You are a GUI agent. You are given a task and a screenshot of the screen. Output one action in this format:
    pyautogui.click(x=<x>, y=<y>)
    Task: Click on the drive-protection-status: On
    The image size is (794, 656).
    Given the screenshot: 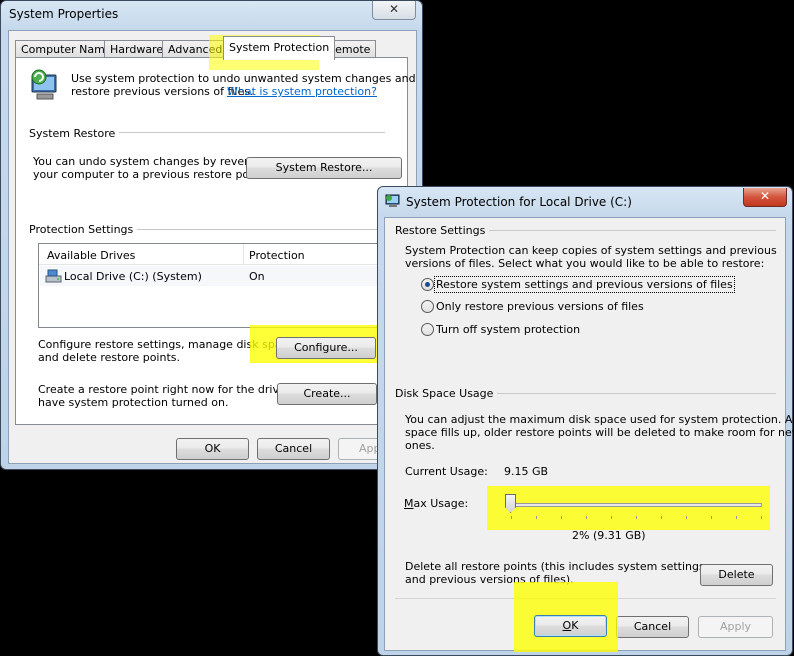 What is the action you would take?
    pyautogui.click(x=257, y=276)
    